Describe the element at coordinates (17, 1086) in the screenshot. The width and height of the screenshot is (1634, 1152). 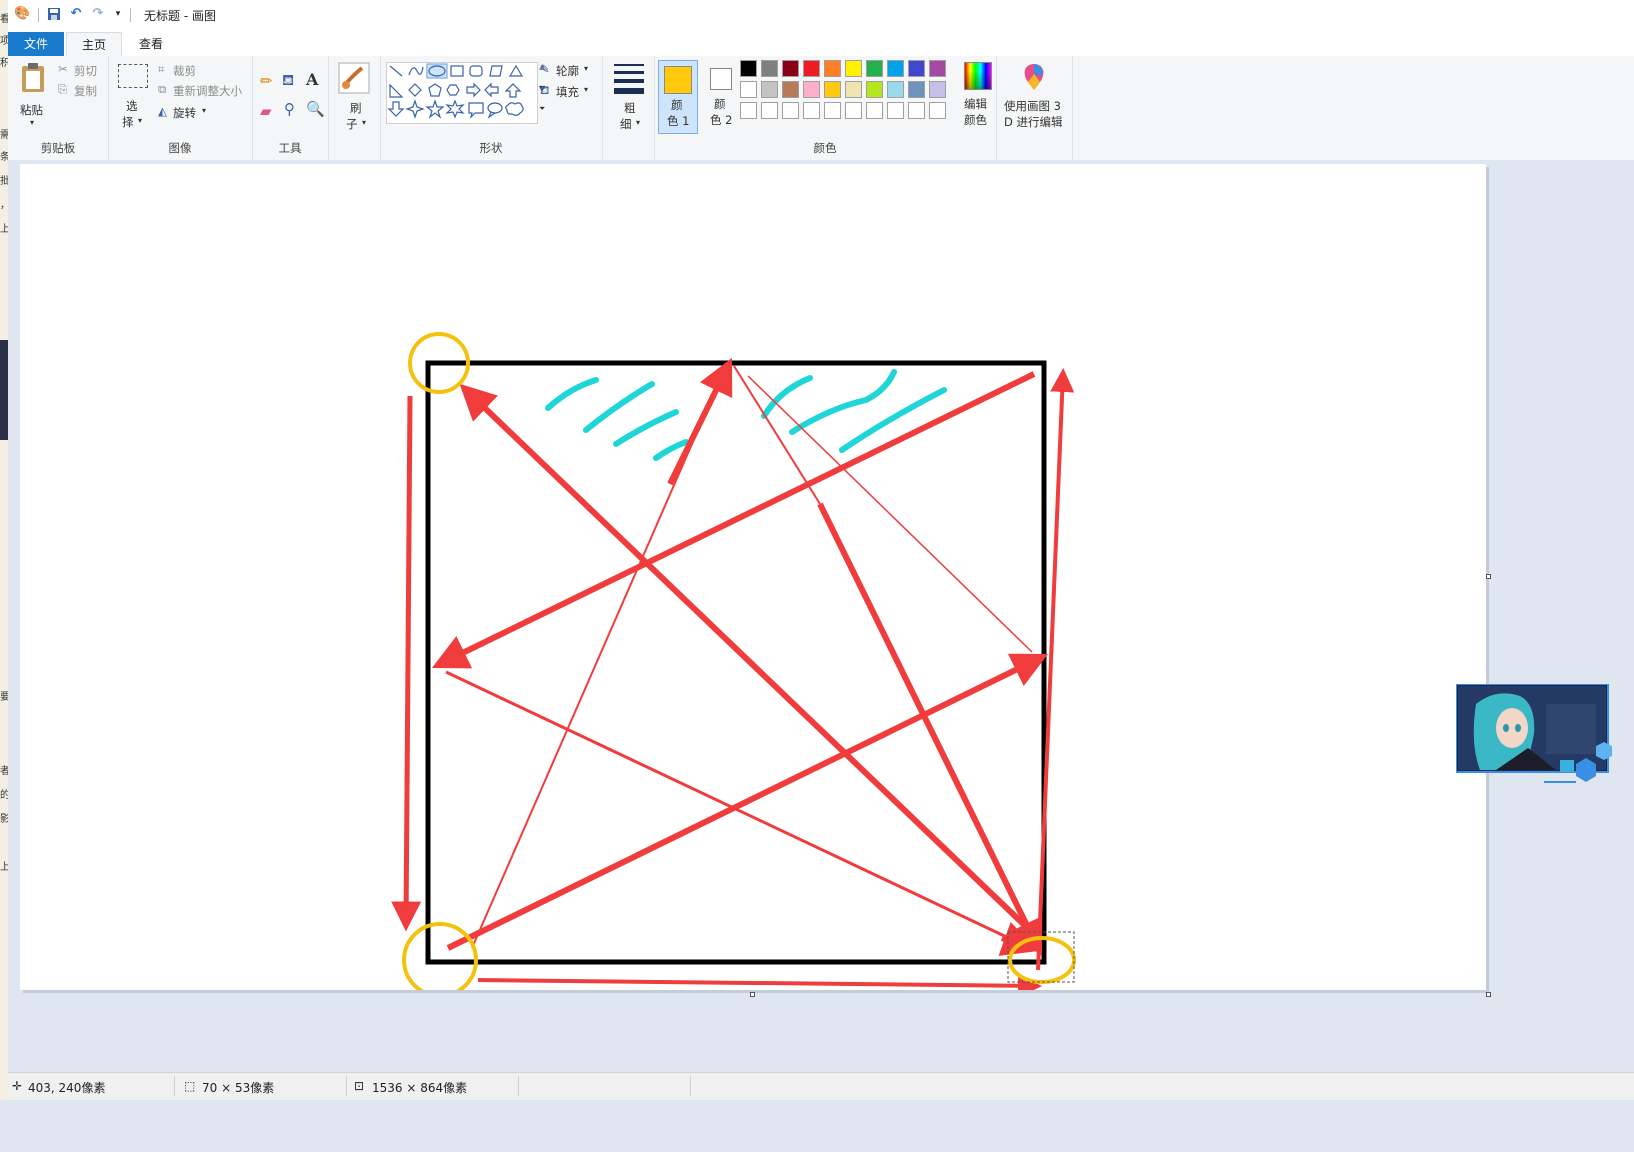
I see `cursor-position-icon: ✛` at that location.